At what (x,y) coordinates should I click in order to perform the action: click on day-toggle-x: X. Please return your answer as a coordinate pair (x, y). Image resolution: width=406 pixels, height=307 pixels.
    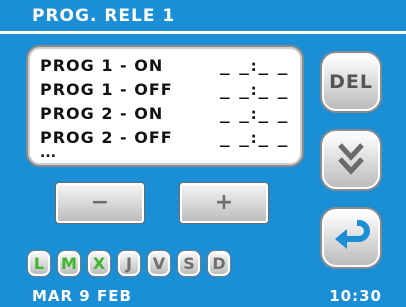
    Looking at the image, I should click on (99, 263).